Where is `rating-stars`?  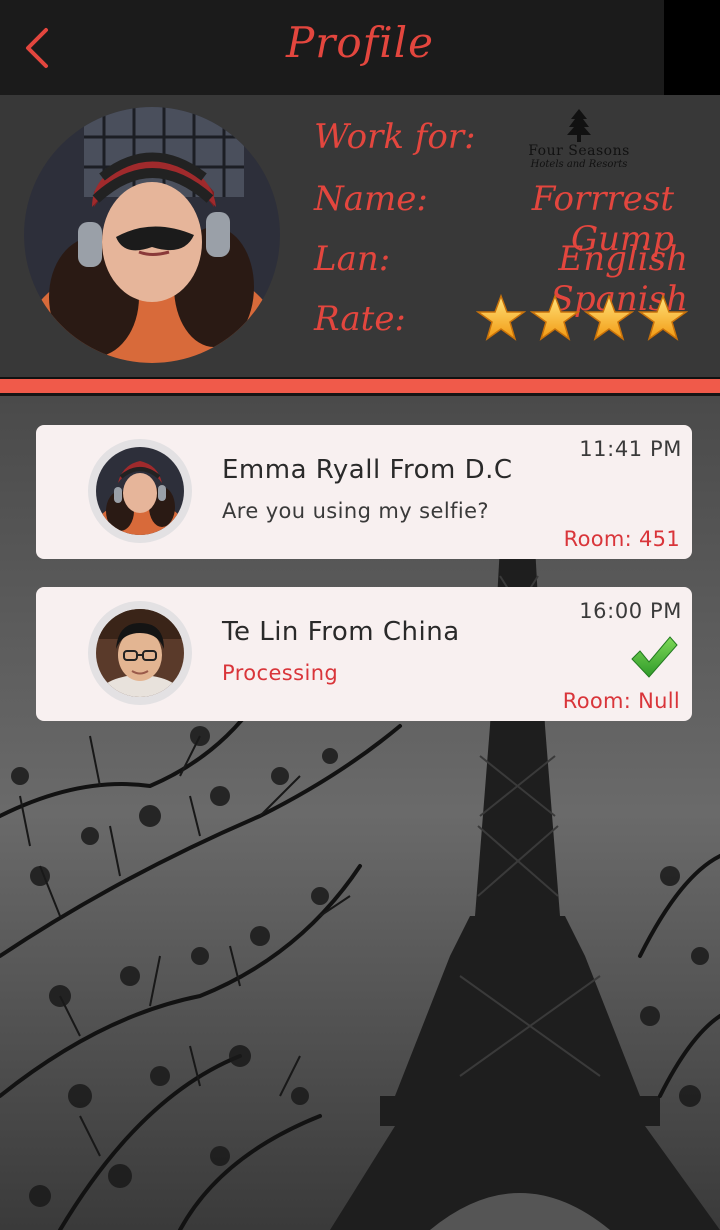
rating-stars is located at coordinates (583, 318).